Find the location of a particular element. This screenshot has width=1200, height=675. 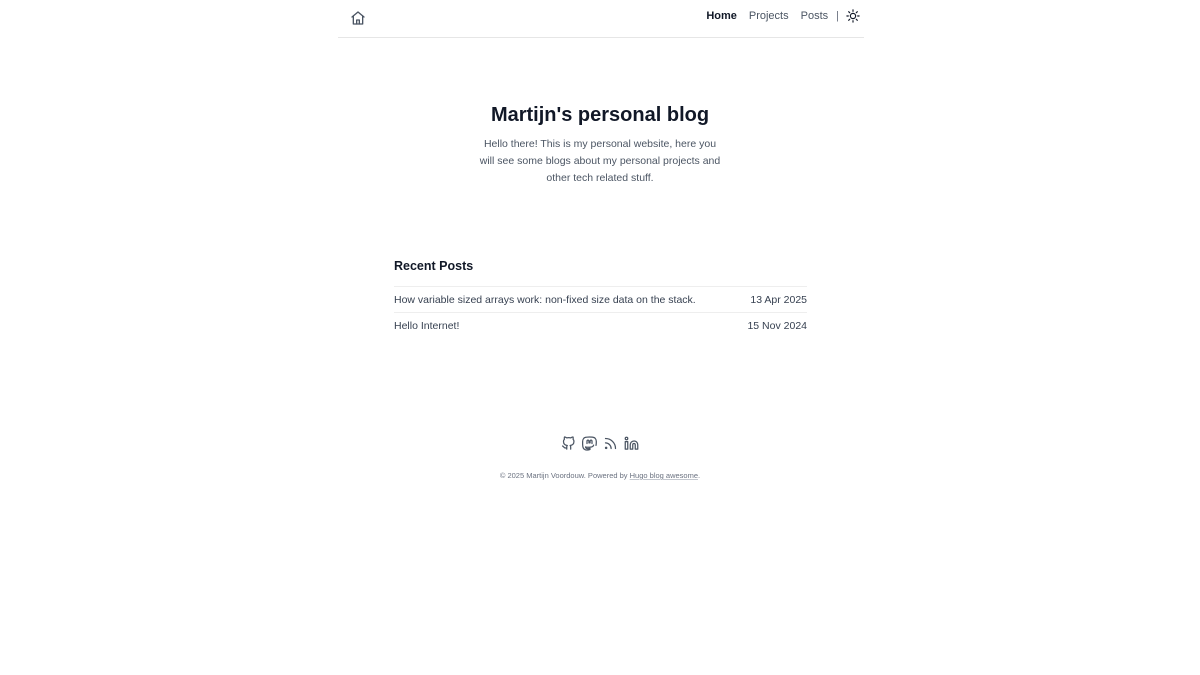

mastodon-link is located at coordinates (589, 443).